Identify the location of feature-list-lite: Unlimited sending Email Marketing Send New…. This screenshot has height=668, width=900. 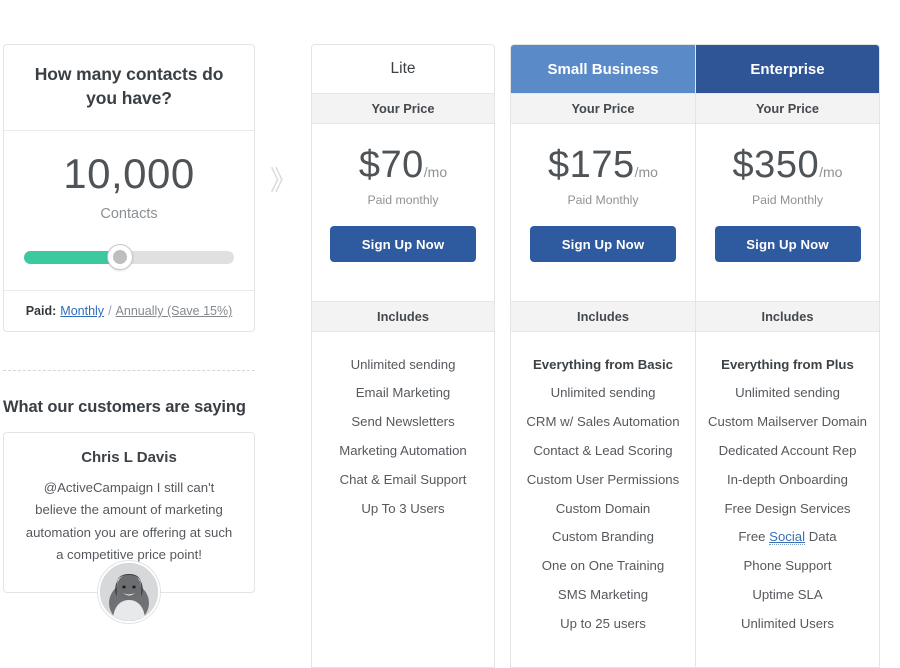
(403, 433).